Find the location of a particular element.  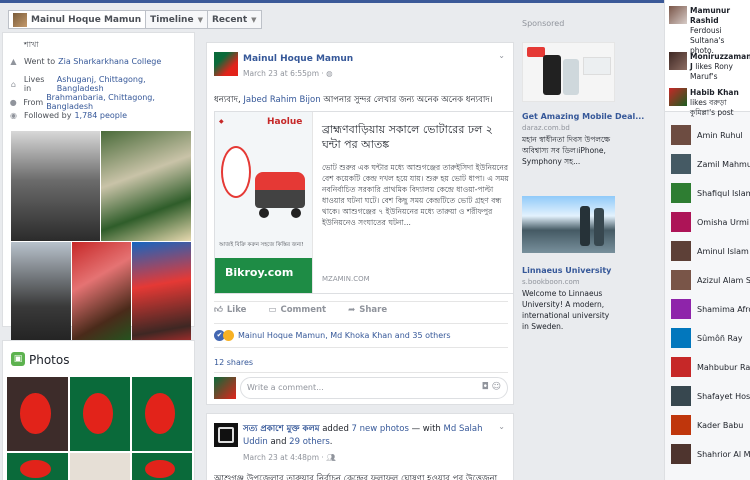

share-label: Share is located at coordinates (373, 310).